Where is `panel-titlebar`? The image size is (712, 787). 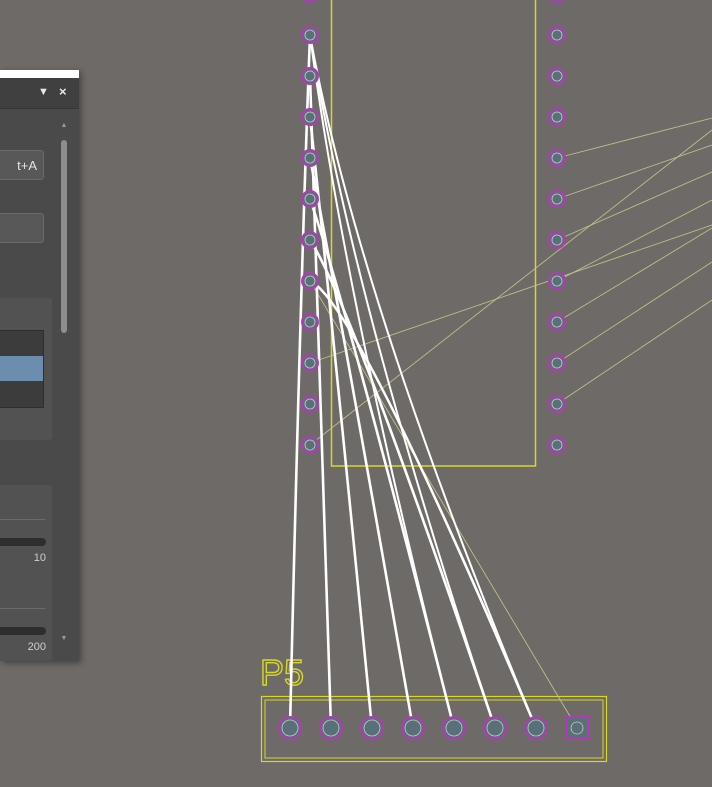
panel-titlebar is located at coordinates (39, 74).